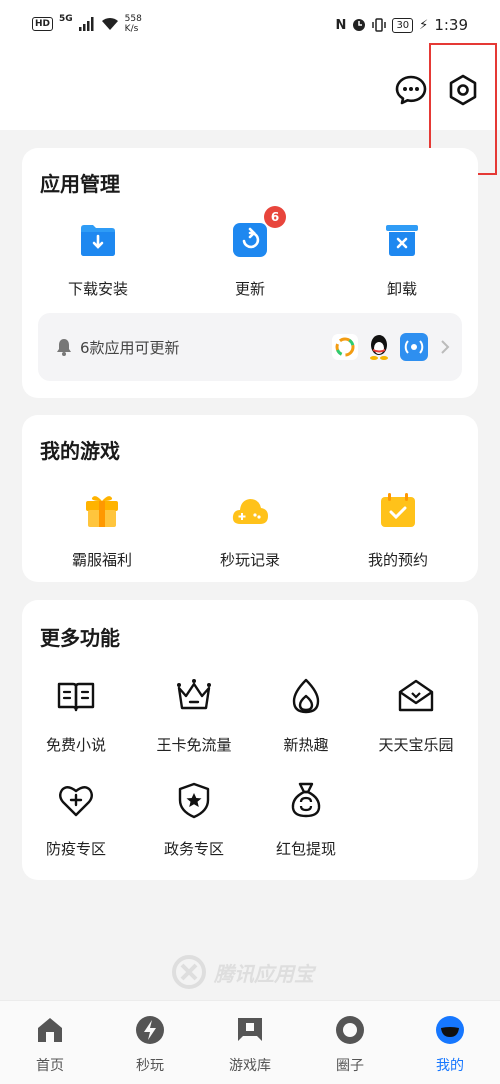 The image size is (500, 1084). I want to click on update-banner: 6款应用可更新, so click(250, 347).